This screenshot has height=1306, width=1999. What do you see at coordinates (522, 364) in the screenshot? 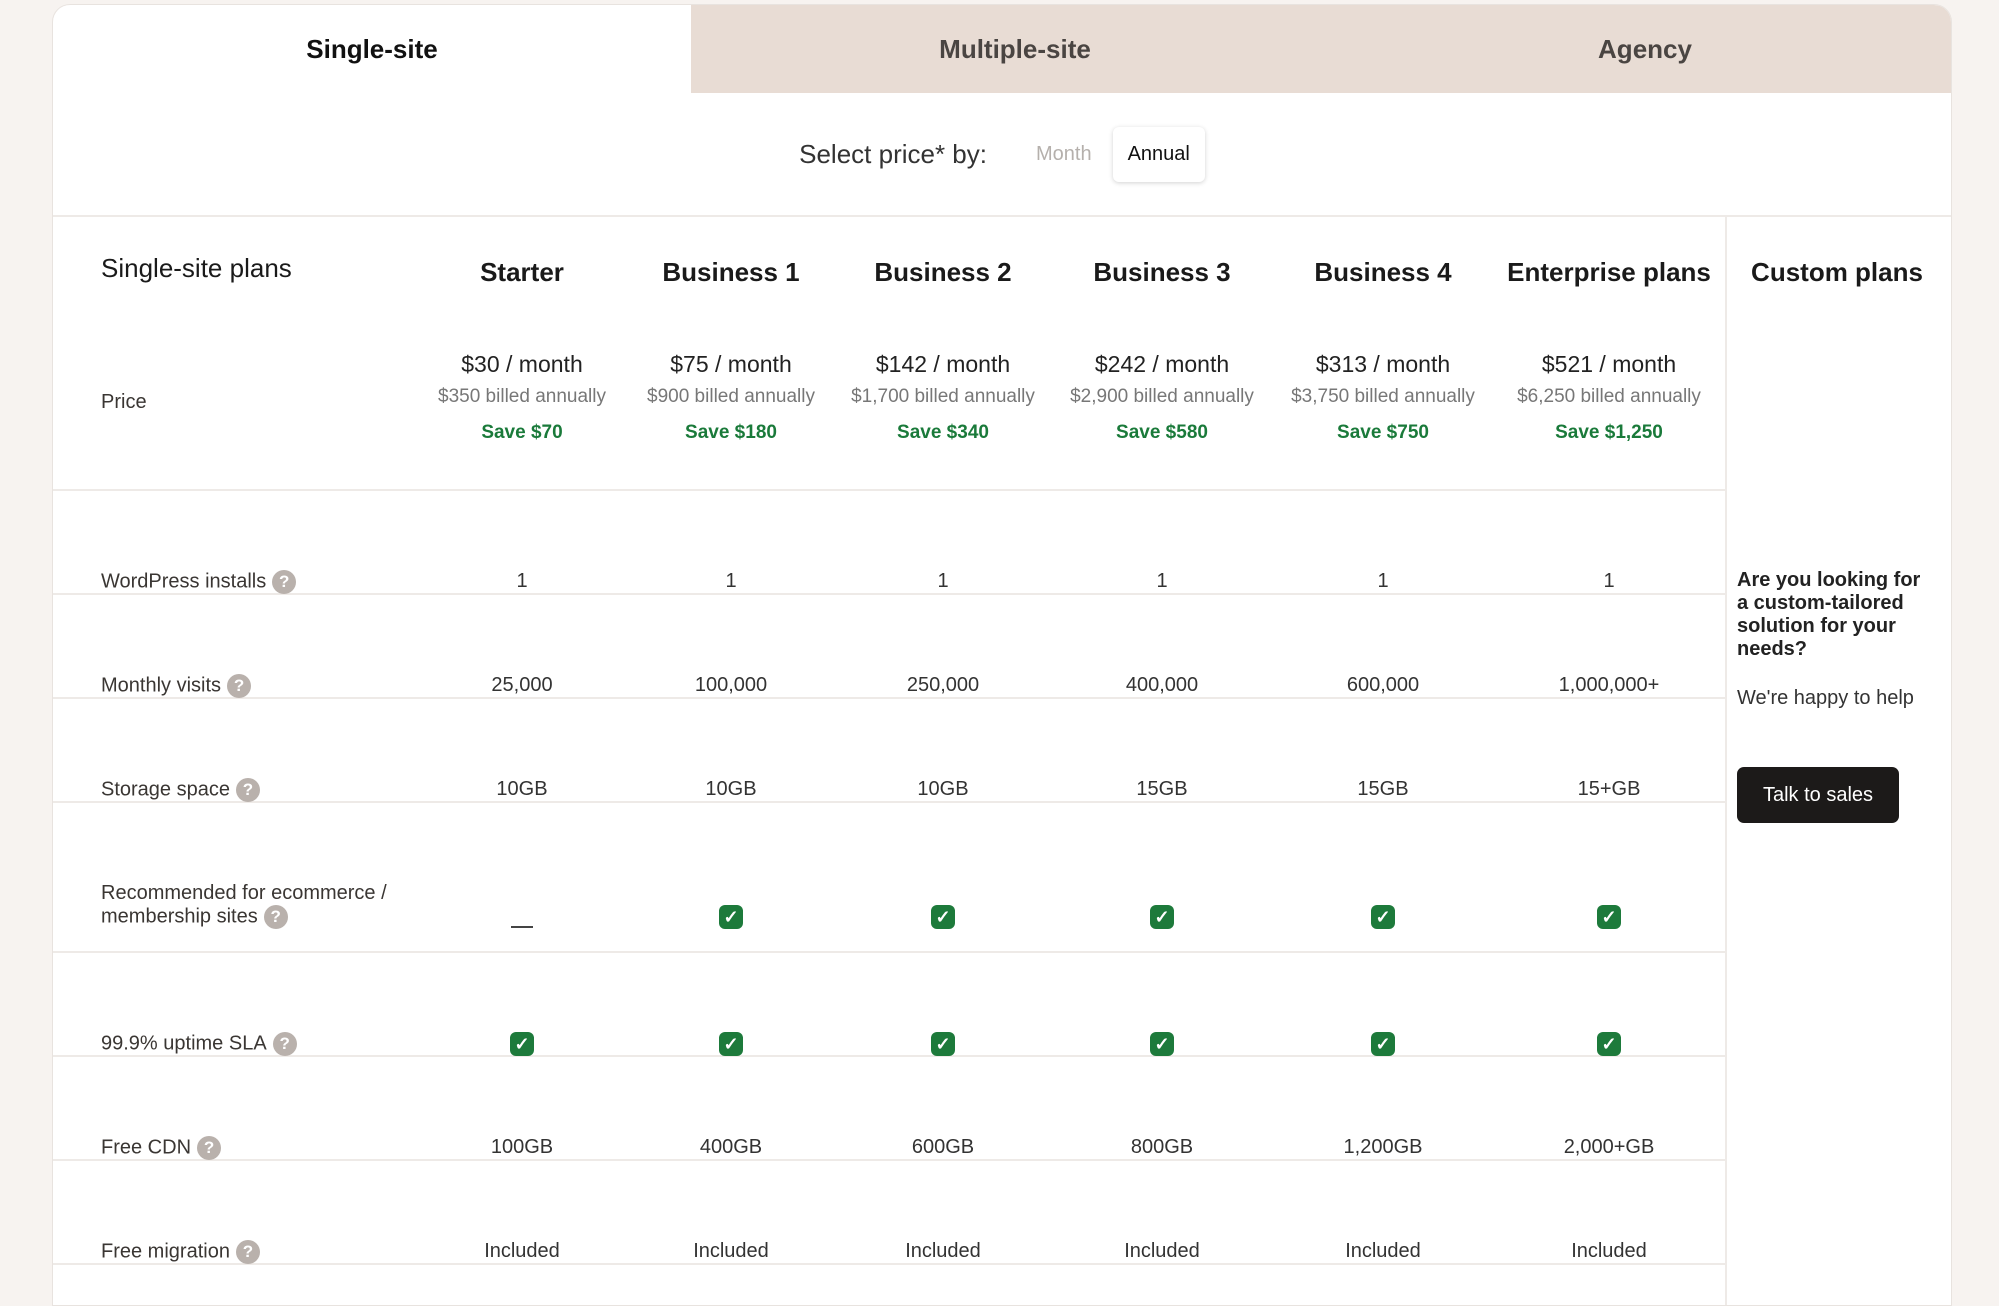
I see `price-main: $30 / month` at bounding box center [522, 364].